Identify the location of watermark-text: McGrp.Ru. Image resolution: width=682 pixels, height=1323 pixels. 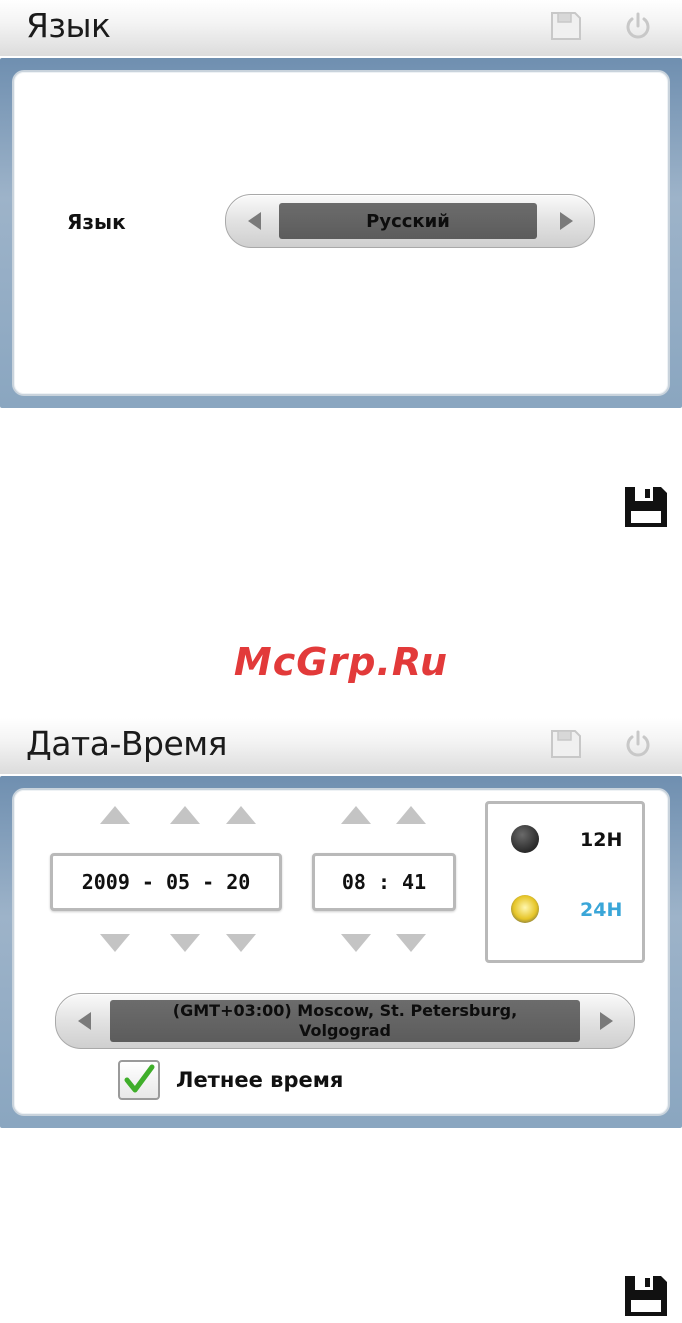
(341, 662).